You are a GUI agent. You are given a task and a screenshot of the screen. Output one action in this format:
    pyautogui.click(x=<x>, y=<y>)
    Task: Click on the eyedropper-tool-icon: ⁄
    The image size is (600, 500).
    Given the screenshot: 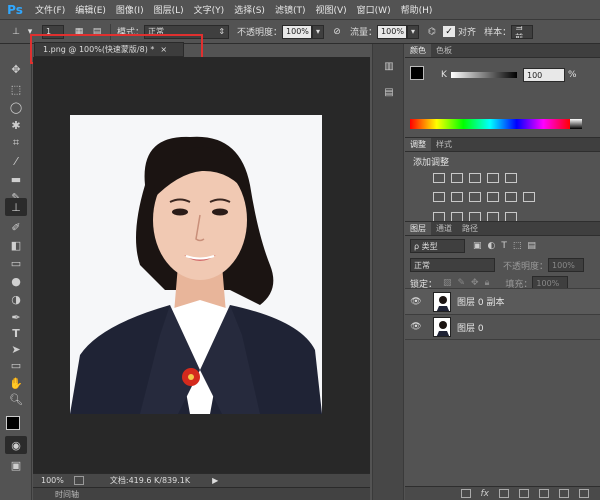 What is the action you would take?
    pyautogui.click(x=16, y=161)
    